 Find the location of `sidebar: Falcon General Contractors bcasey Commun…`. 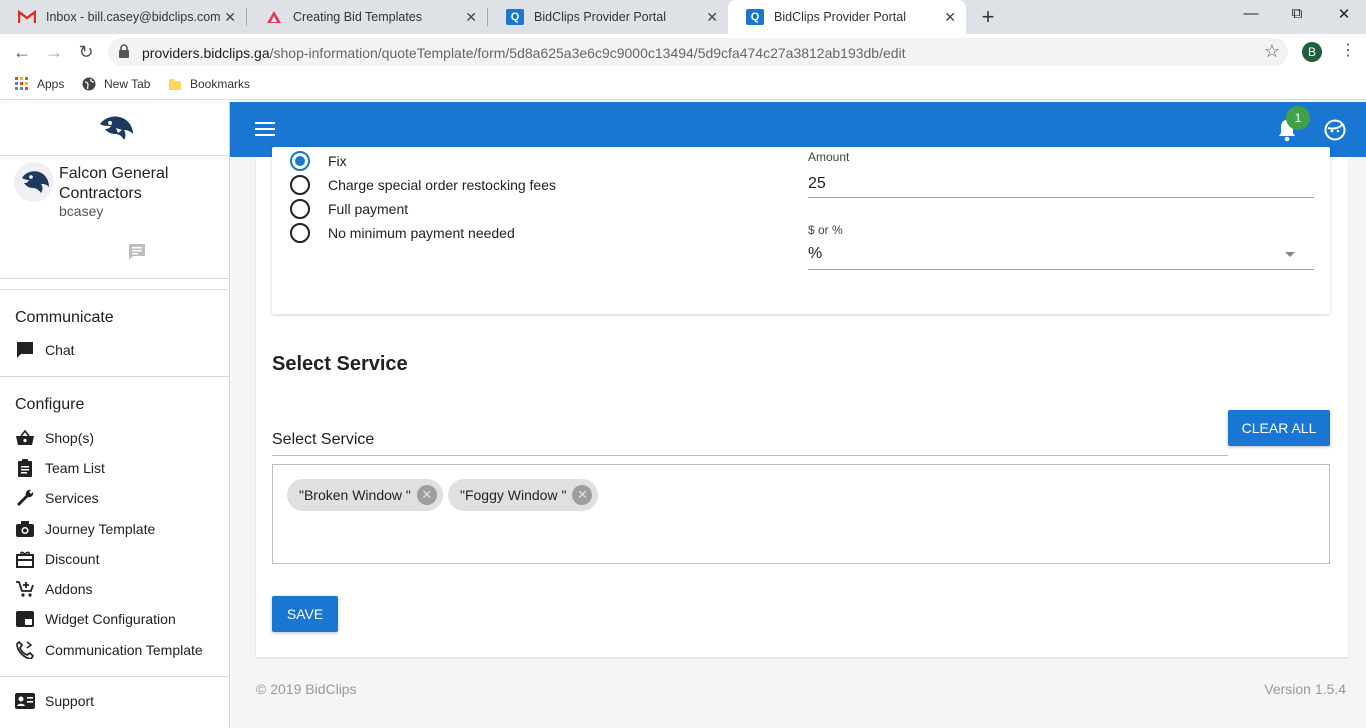

sidebar: Falcon General Contractors bcasey Commun… is located at coordinates (115, 415).